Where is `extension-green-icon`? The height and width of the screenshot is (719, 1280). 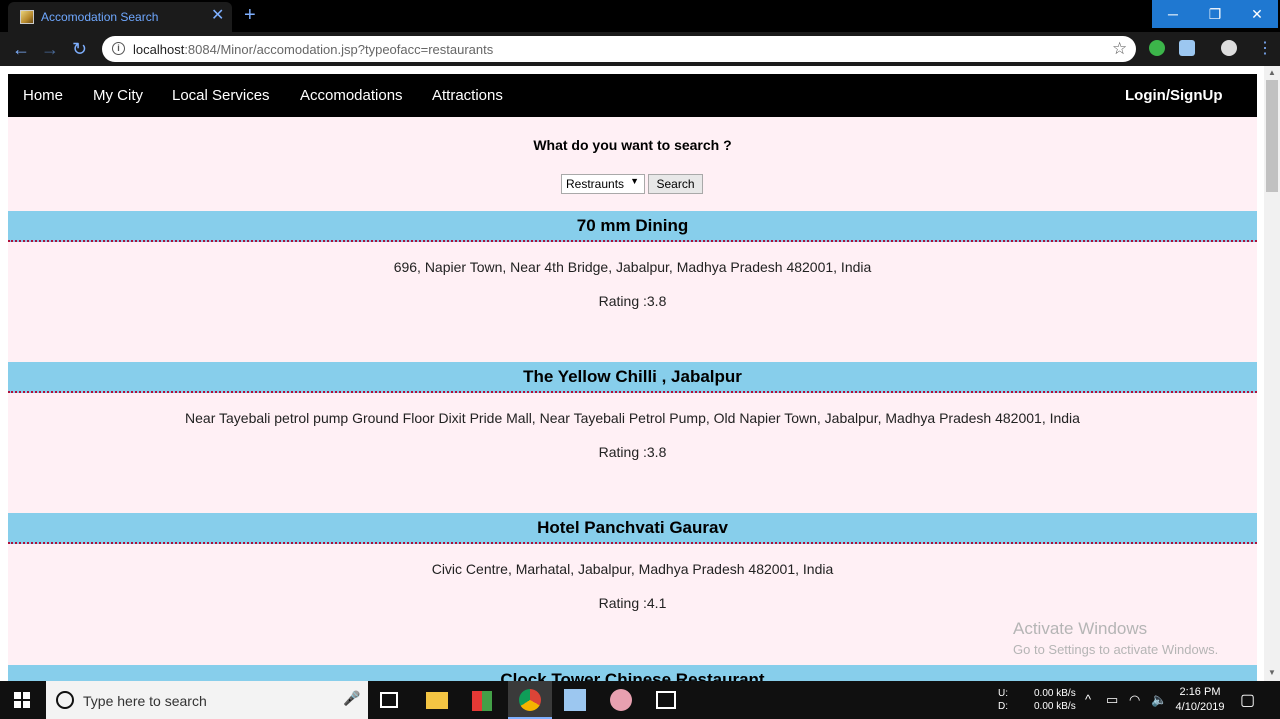 extension-green-icon is located at coordinates (1157, 48).